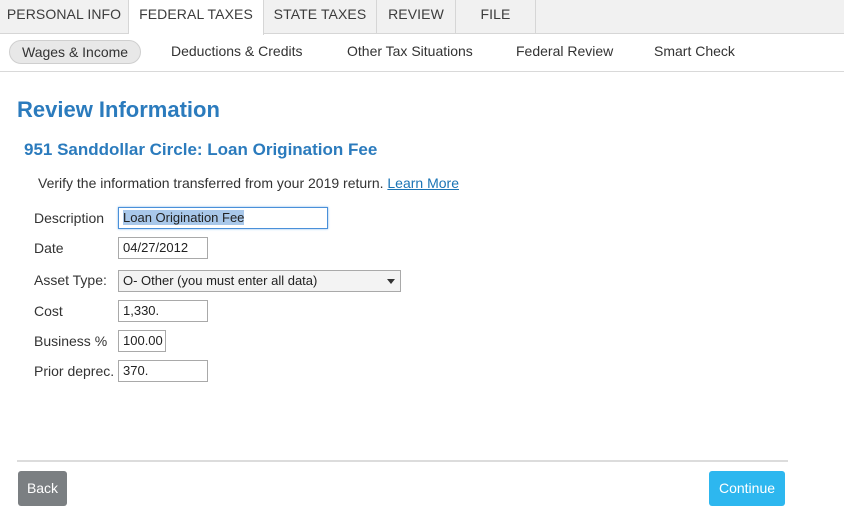  Describe the element at coordinates (49, 248) in the screenshot. I see `date-label: Date` at that location.